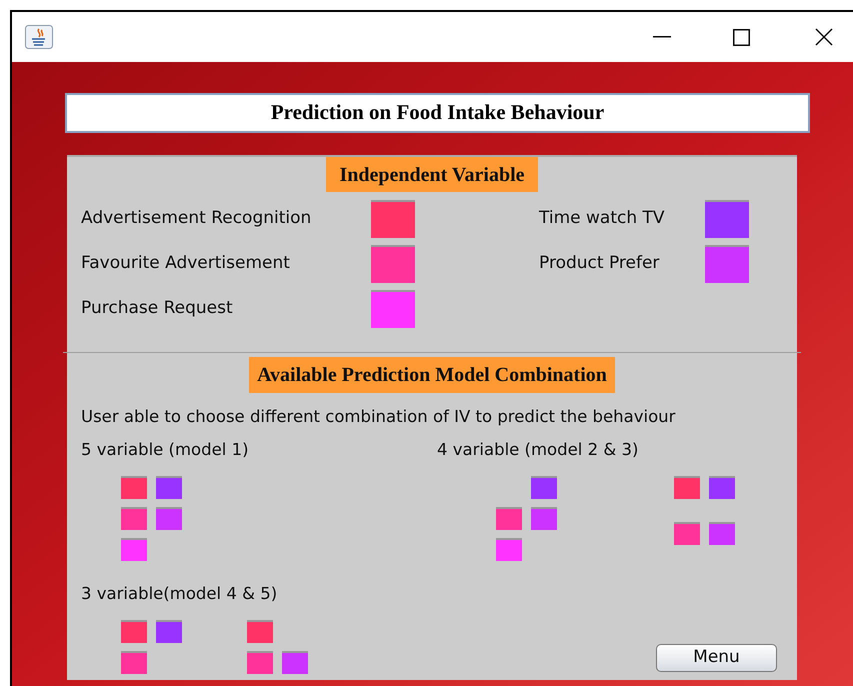 This screenshot has width=853, height=686. I want to click on variable-label: Advertisement Recognition, so click(196, 218).